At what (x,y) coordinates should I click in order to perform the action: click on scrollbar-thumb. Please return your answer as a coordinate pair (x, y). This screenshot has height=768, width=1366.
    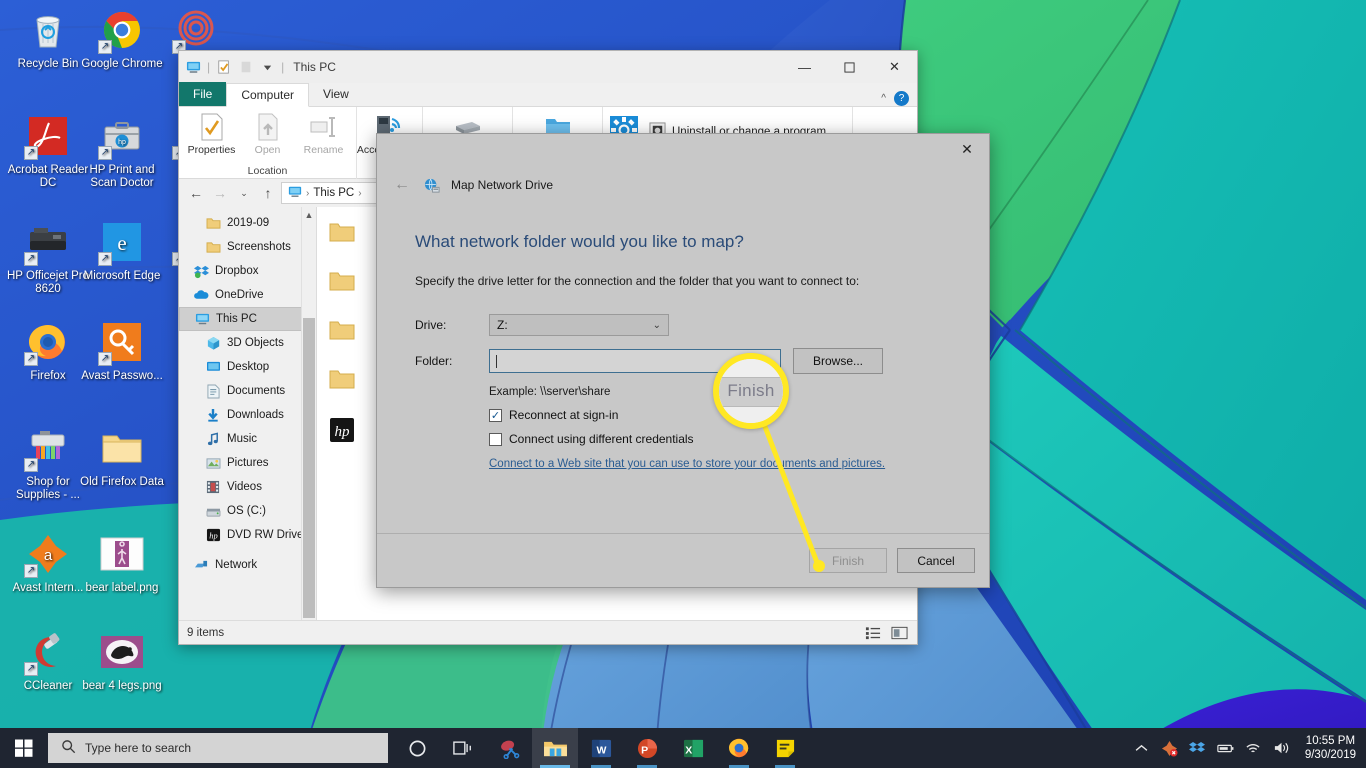
    Looking at the image, I should click on (308, 468).